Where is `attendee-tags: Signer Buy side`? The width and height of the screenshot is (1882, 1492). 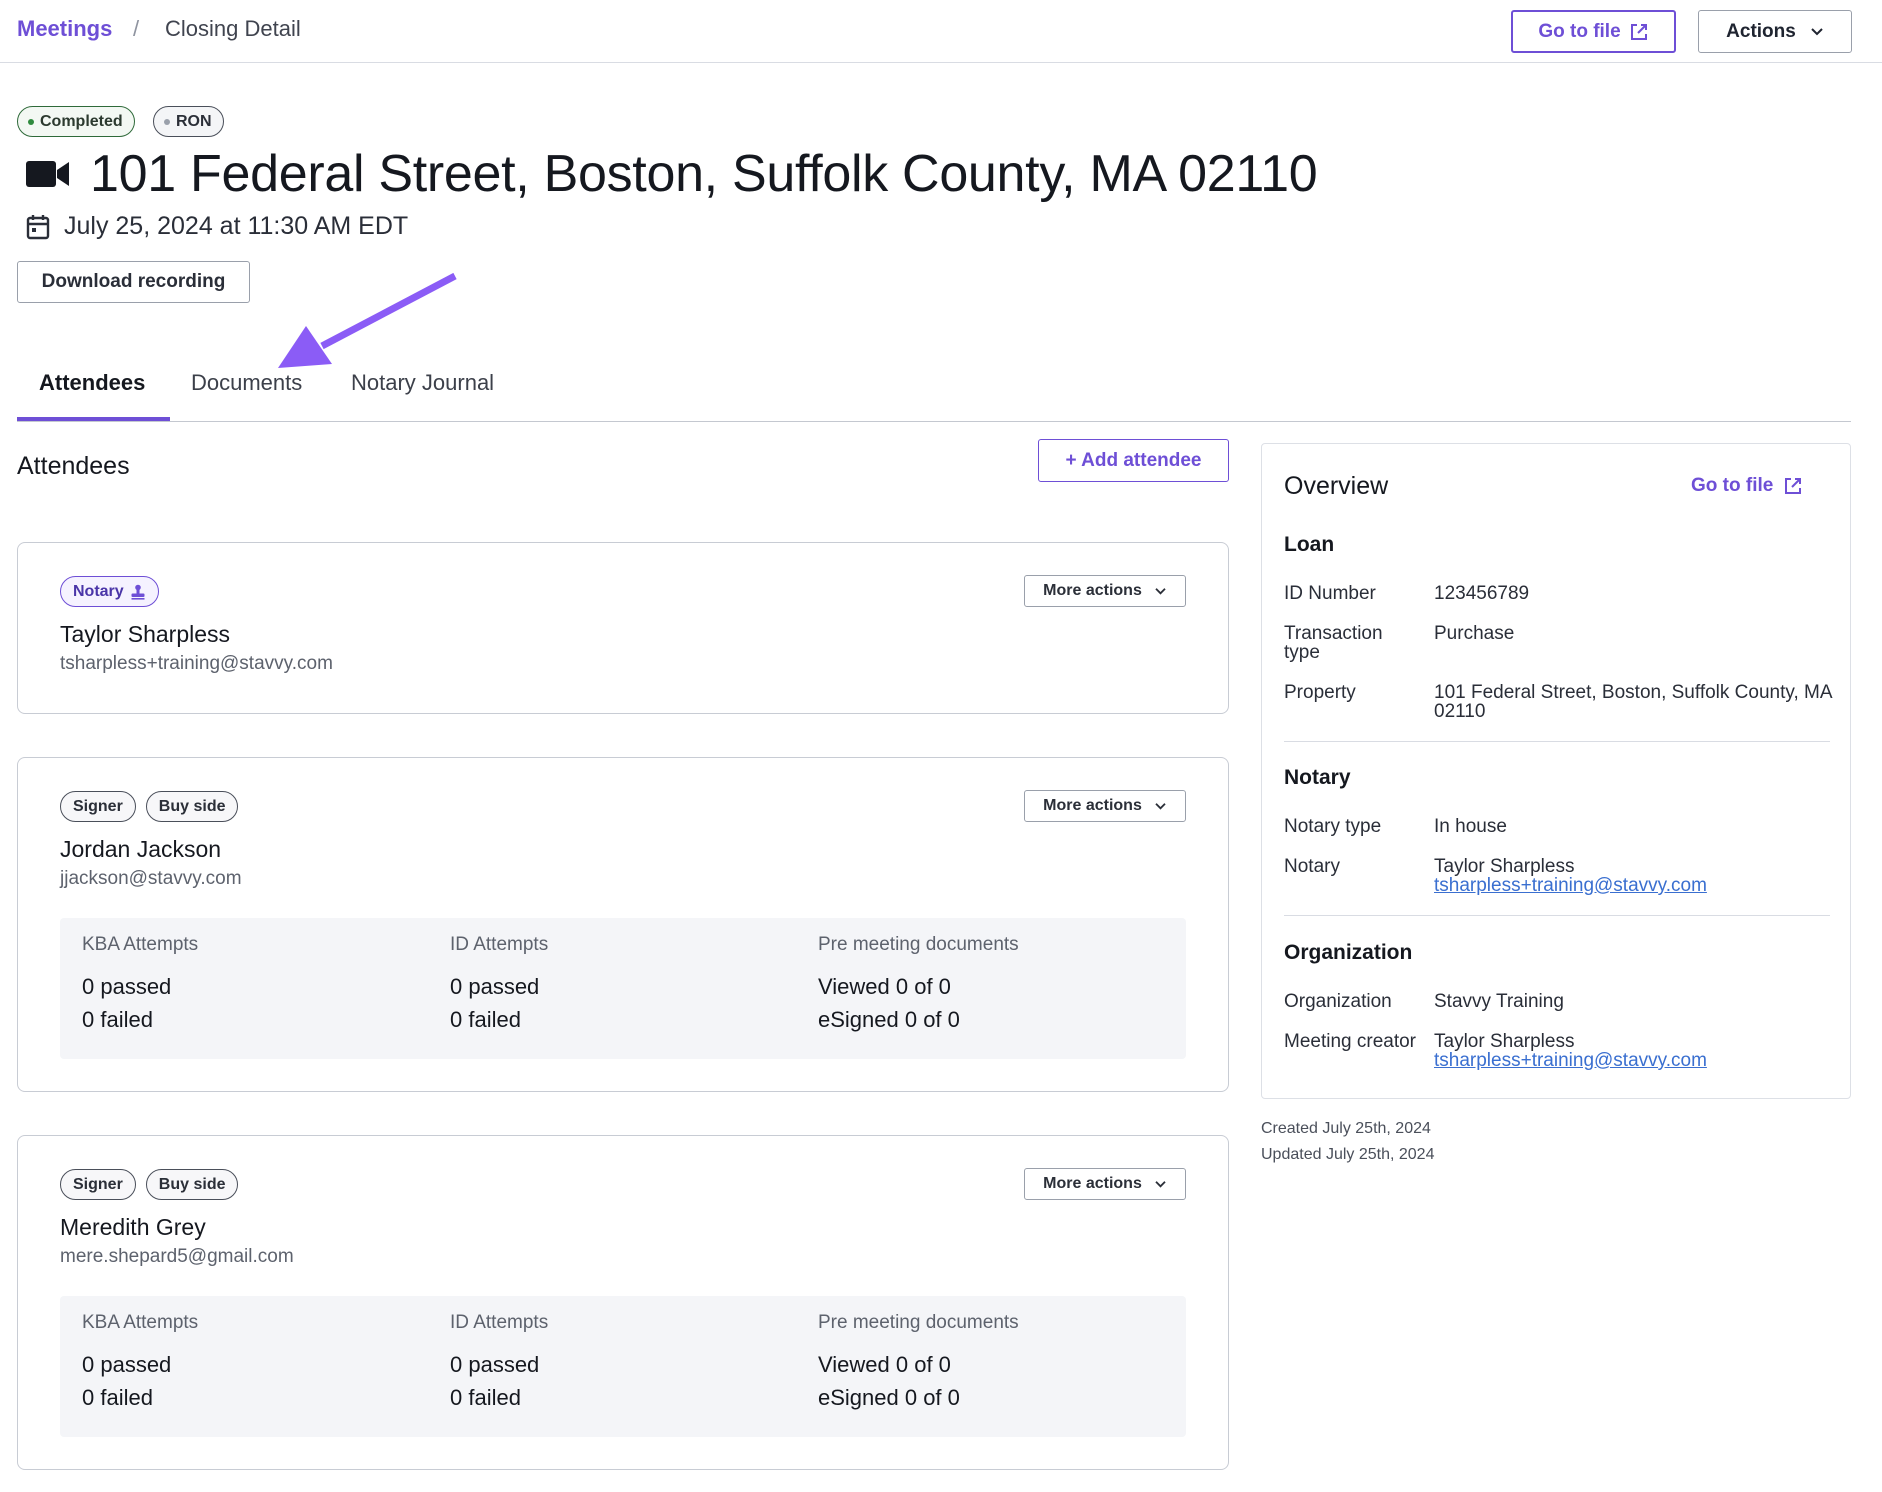
attendee-tags: Signer Buy side is located at coordinates (149, 1184).